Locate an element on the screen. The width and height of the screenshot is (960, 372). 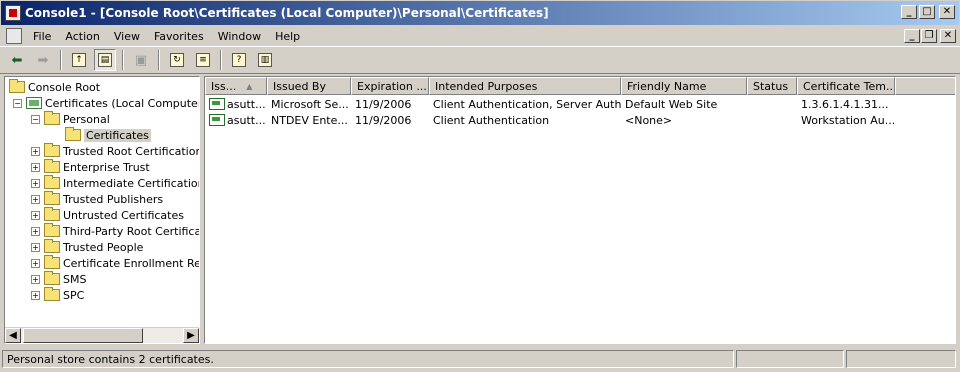
certificate-icon is located at coordinates (217, 120).